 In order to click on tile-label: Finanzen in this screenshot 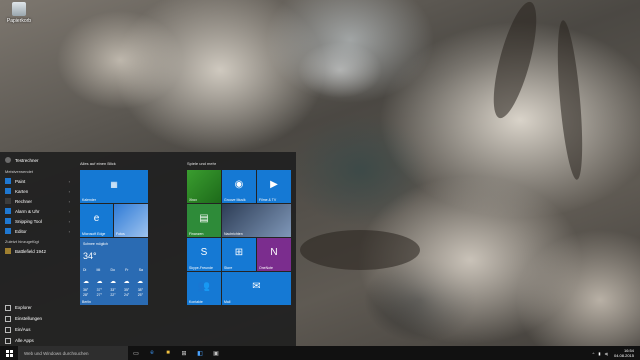, I will do `click(196, 234)`.